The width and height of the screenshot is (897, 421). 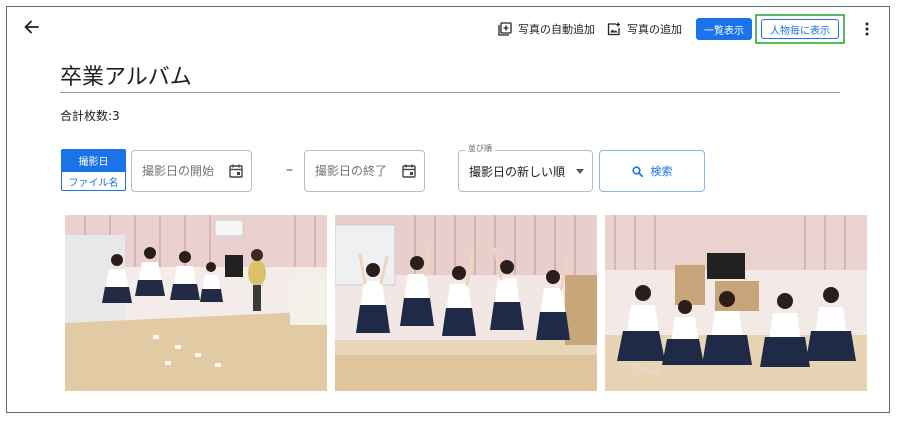 I want to click on sort-order-select: 撮影日の新しい順, so click(x=525, y=171).